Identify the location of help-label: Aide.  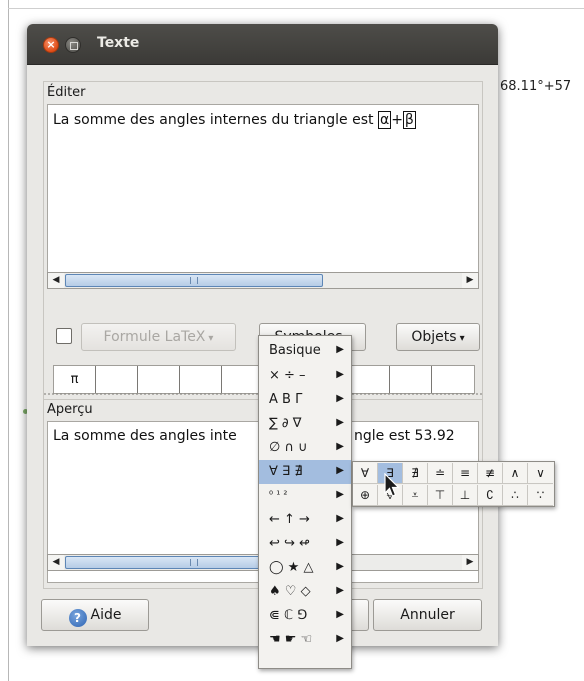
(106, 615).